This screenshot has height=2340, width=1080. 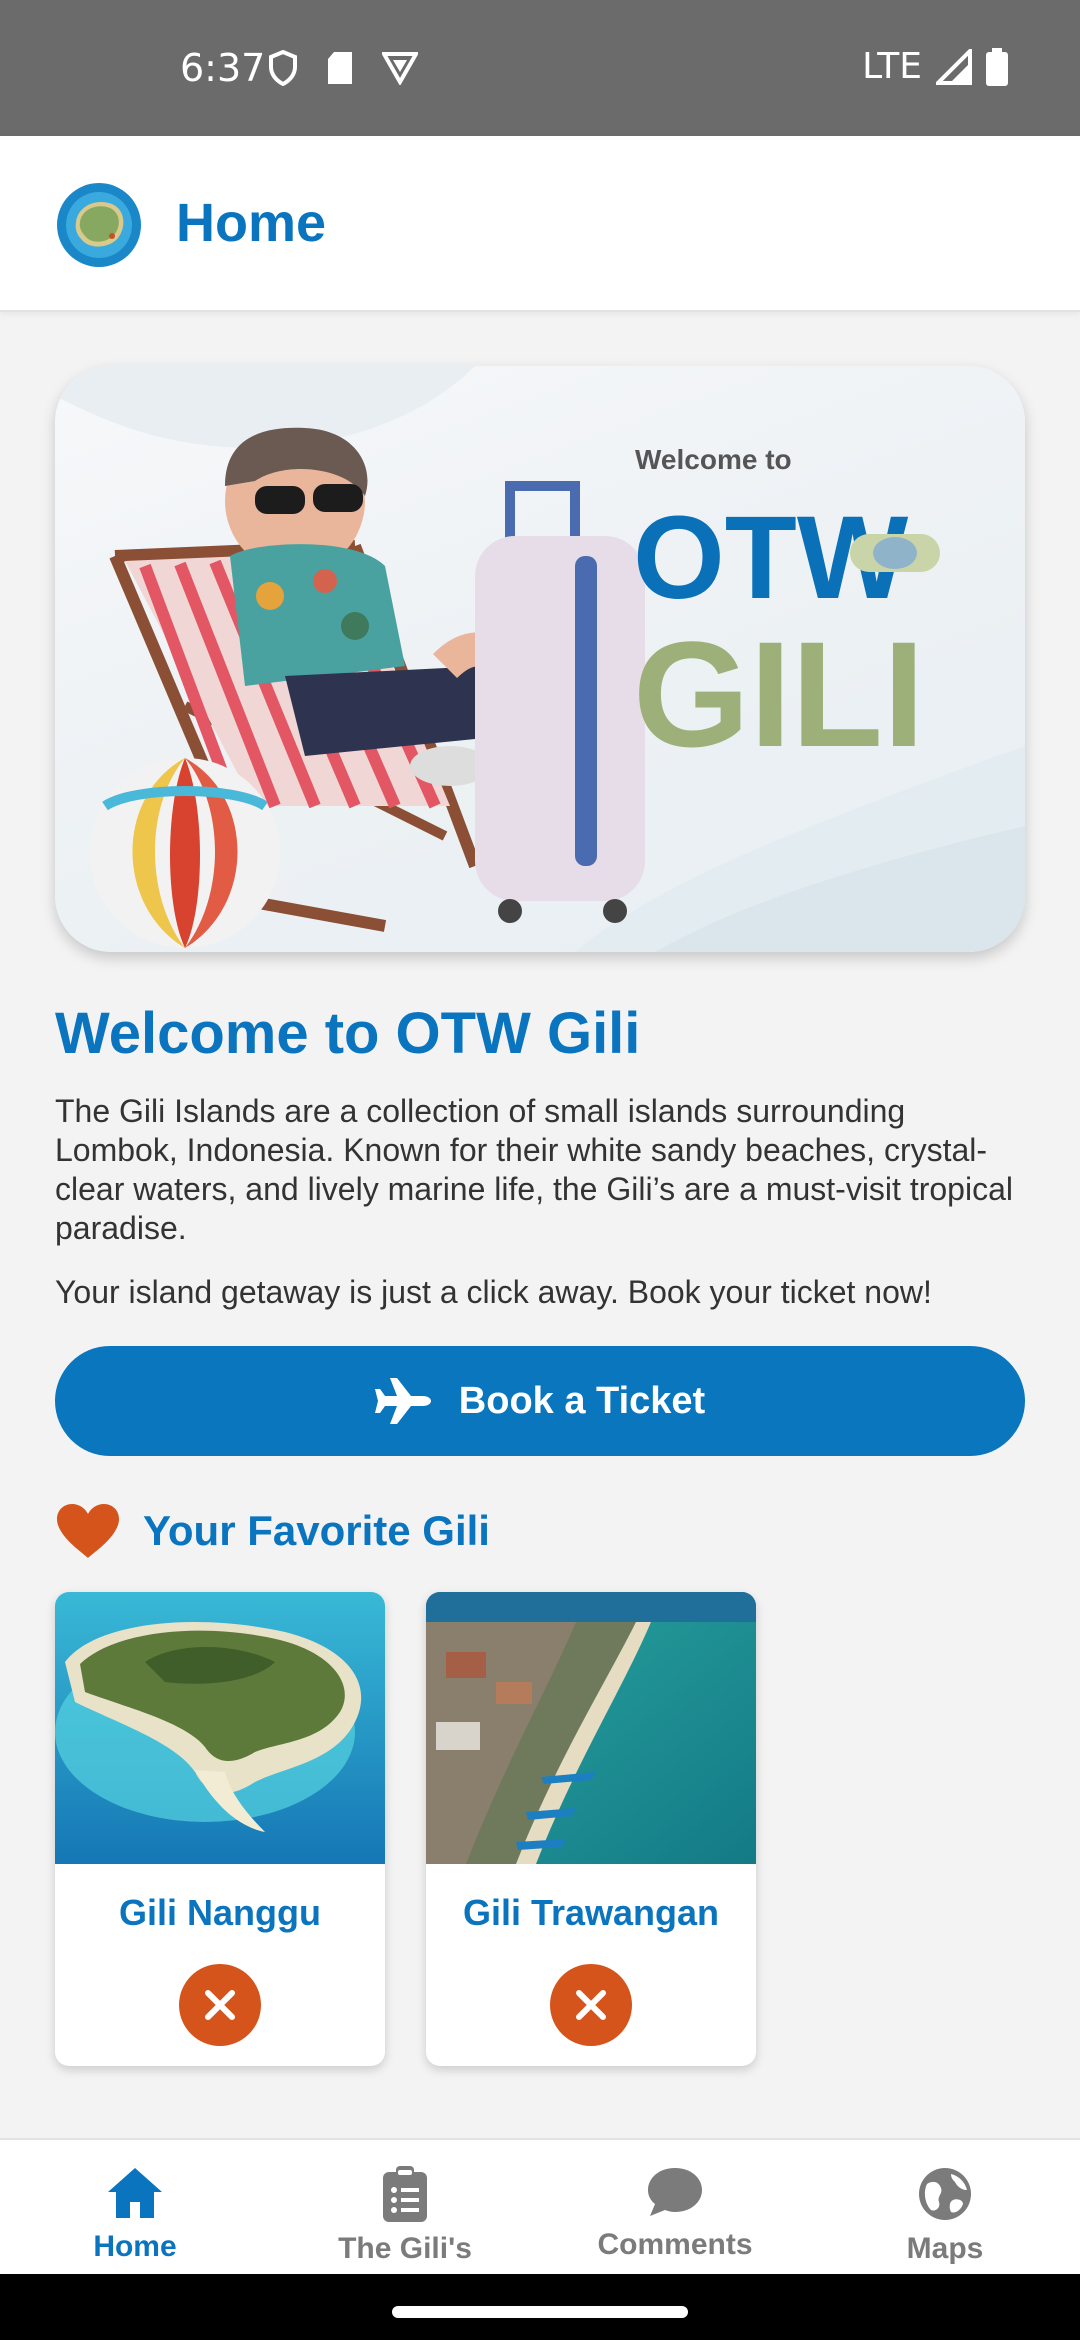 I want to click on app-logo-icon, so click(x=99, y=225).